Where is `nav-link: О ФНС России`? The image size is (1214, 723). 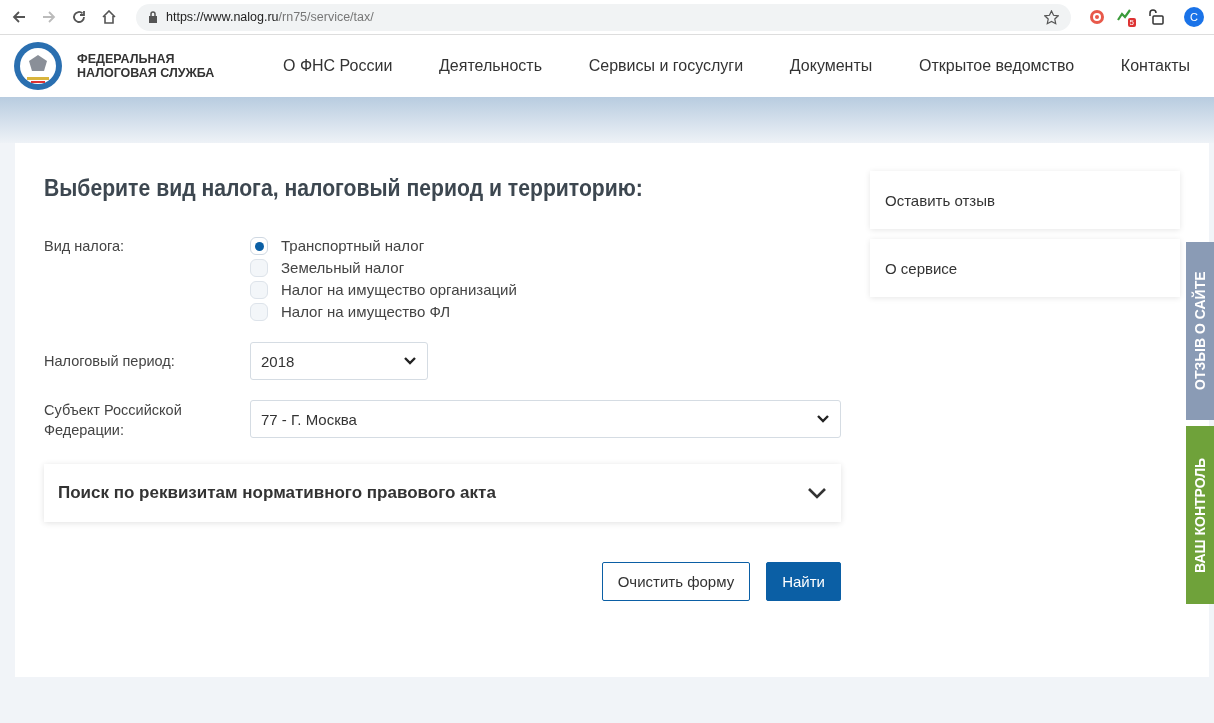
nav-link: О ФНС России is located at coordinates (338, 66).